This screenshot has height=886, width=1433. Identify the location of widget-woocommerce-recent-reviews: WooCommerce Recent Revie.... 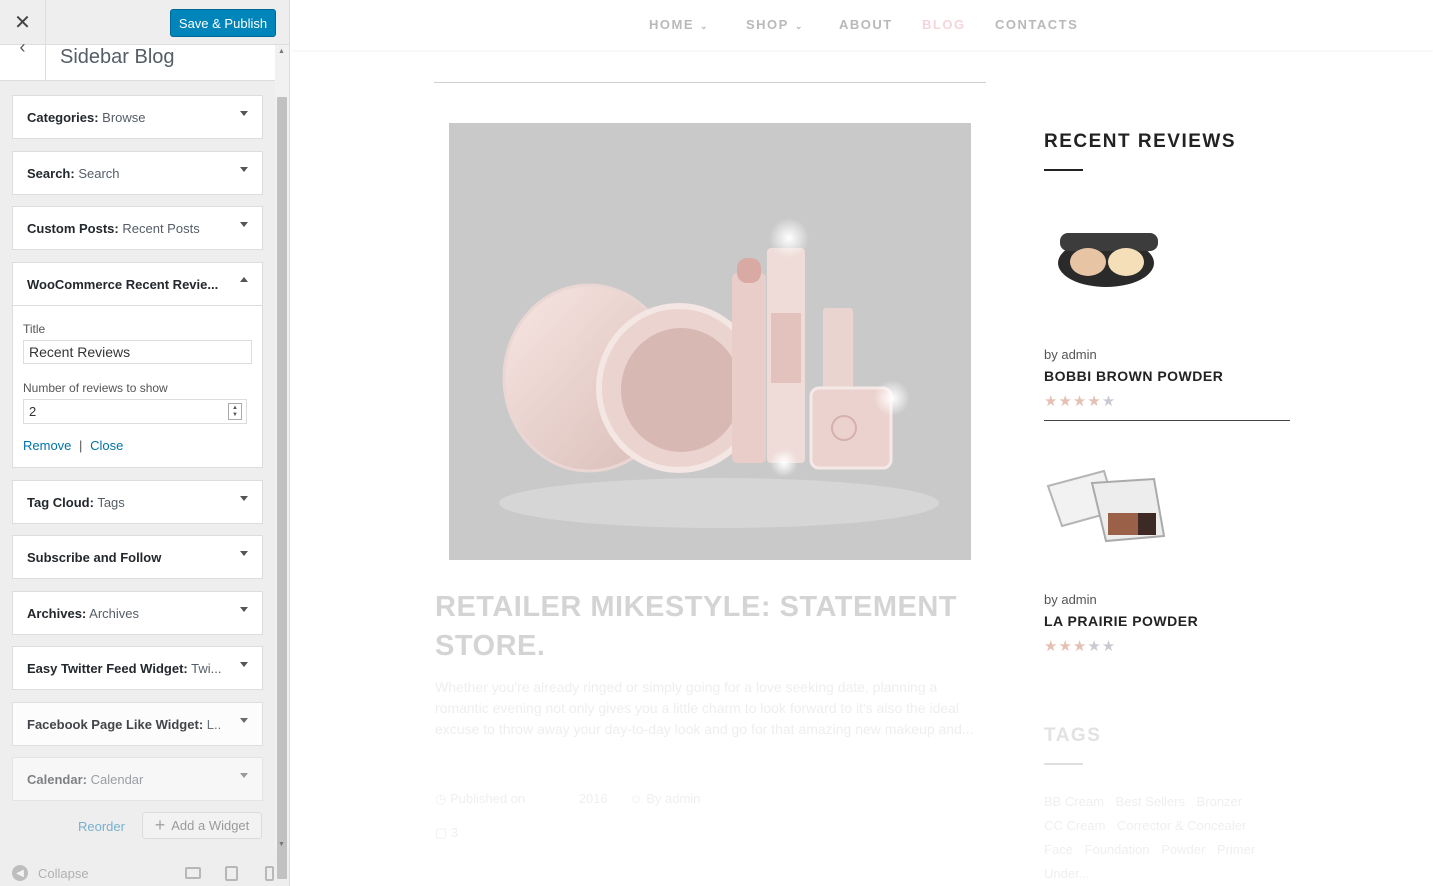
(137, 284).